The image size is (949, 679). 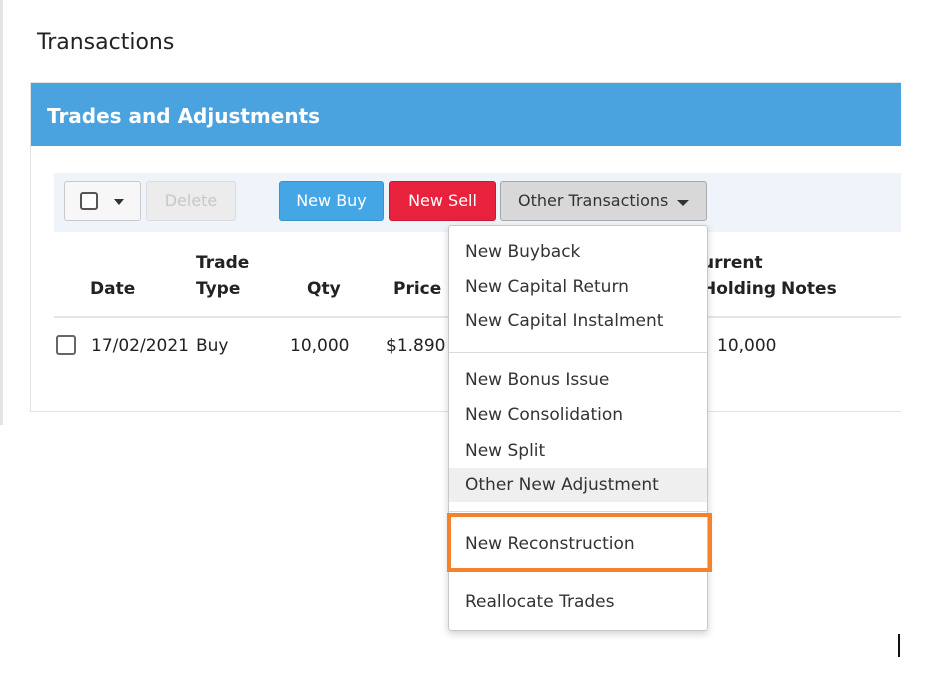 What do you see at coordinates (66, 345) in the screenshot?
I see `row-checkbox` at bounding box center [66, 345].